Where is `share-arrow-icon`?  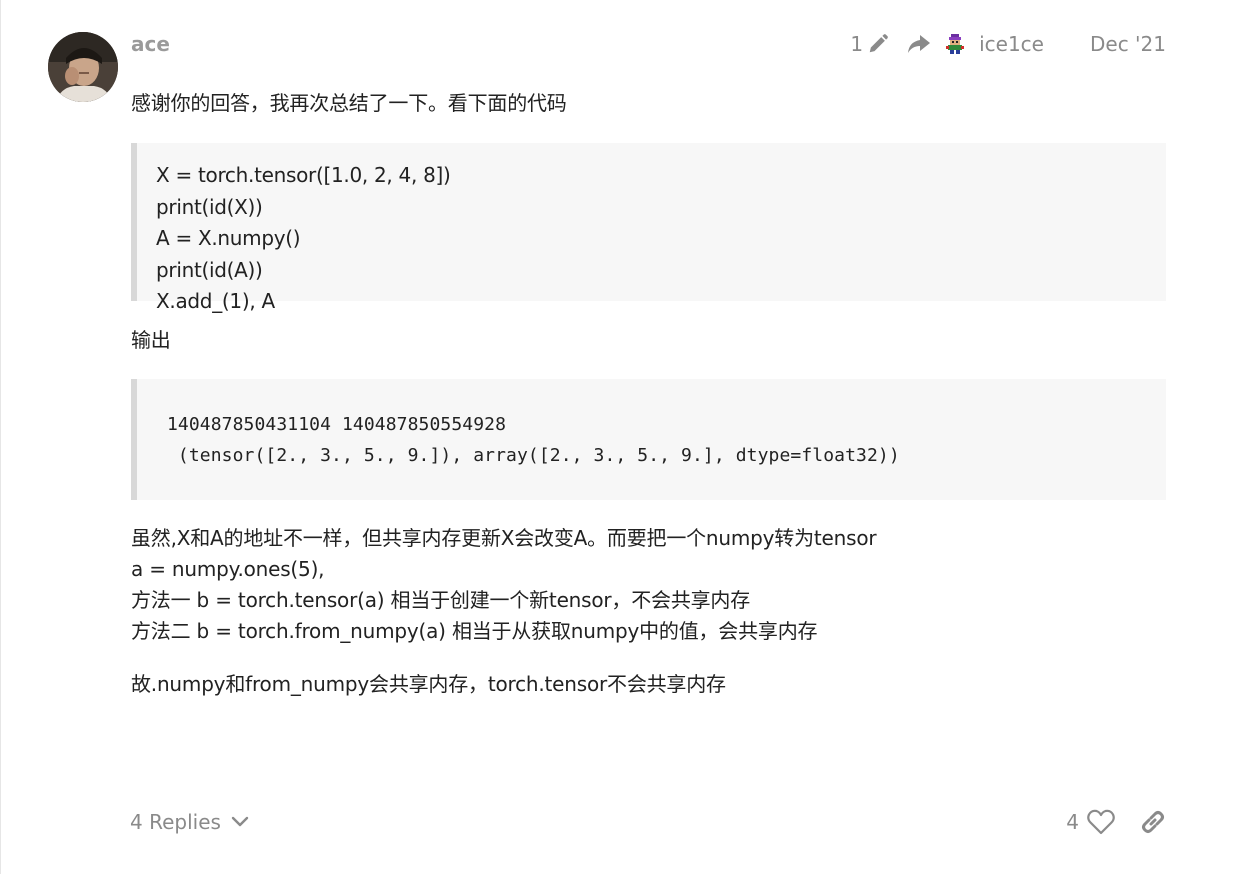 share-arrow-icon is located at coordinates (919, 44).